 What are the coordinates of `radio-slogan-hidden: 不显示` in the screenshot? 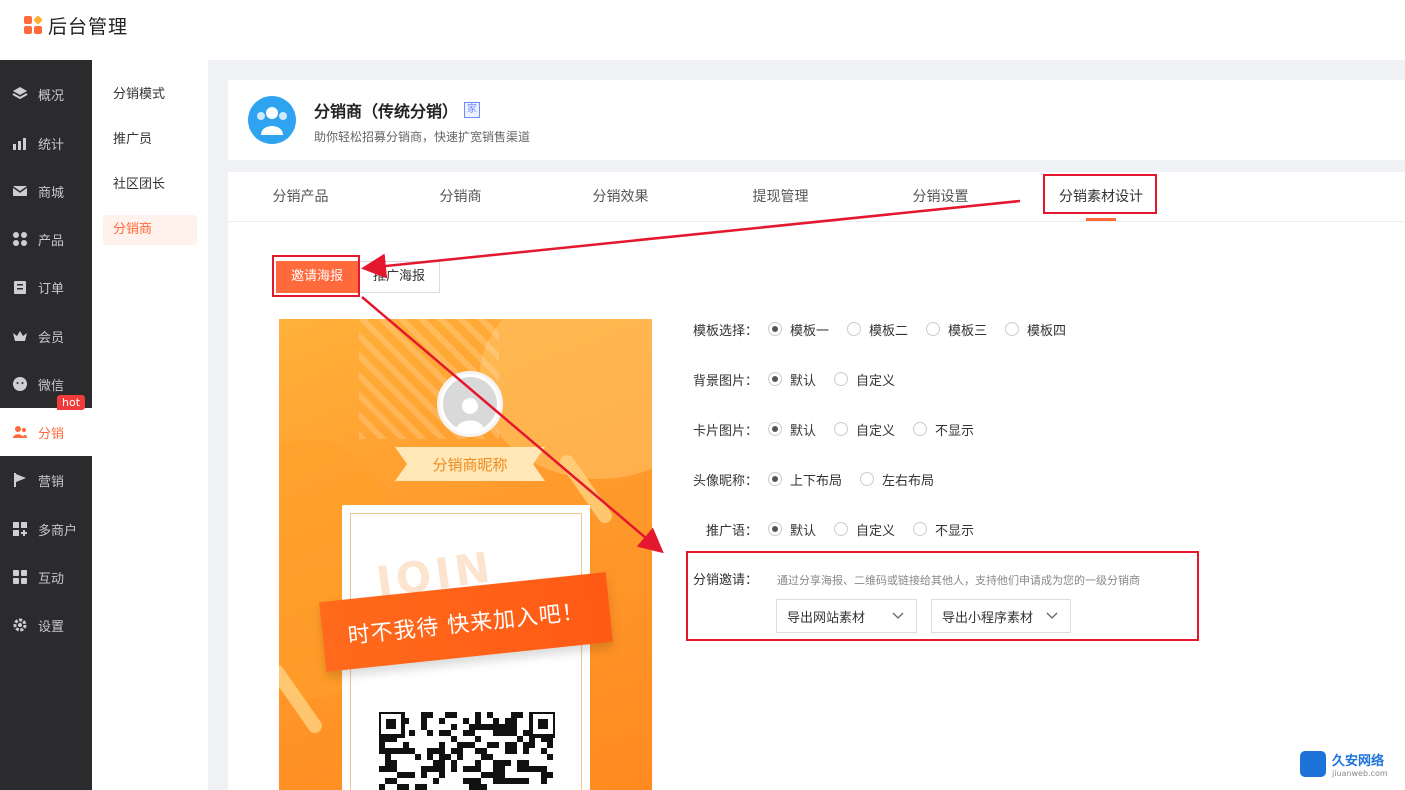 It's located at (943, 529).